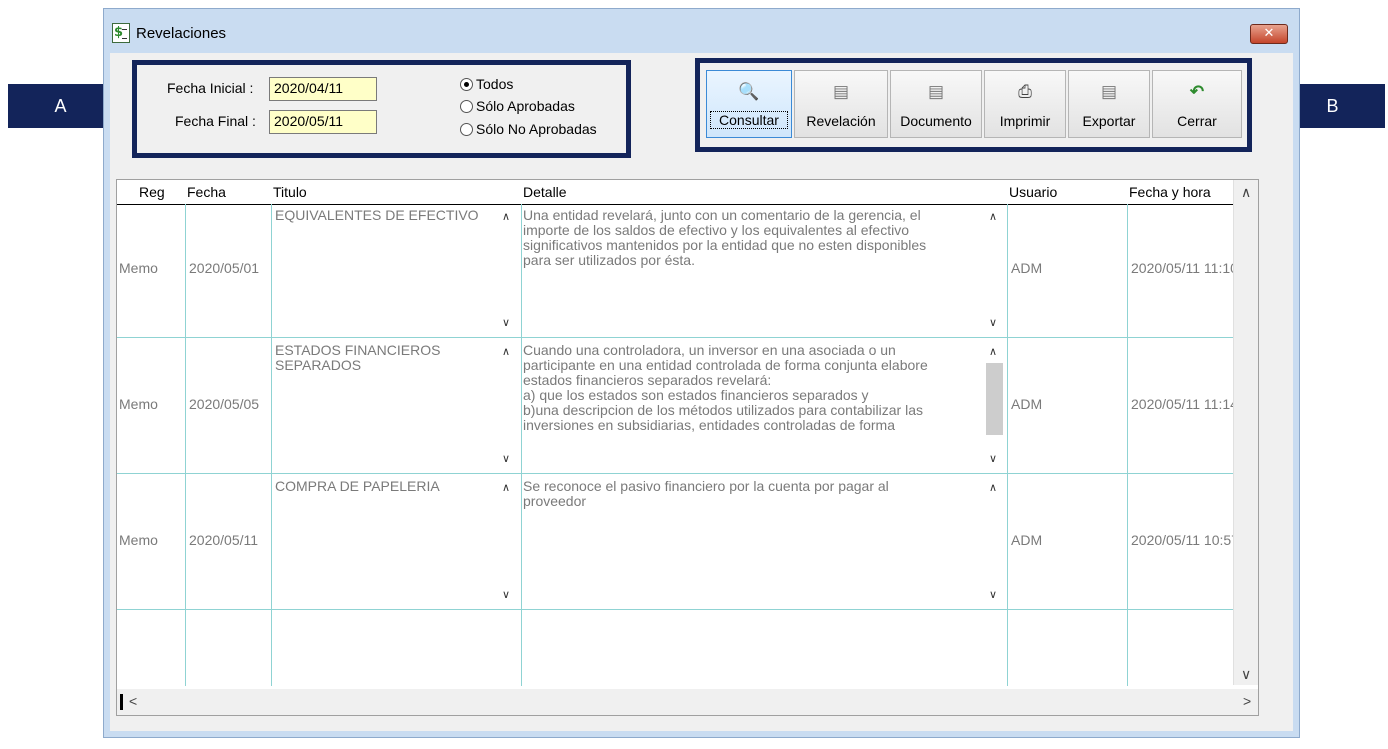 This screenshot has width=1388, height=749. Describe the element at coordinates (1245, 432) in the screenshot. I see `vertical-scrollbar: ∧ ∨` at that location.